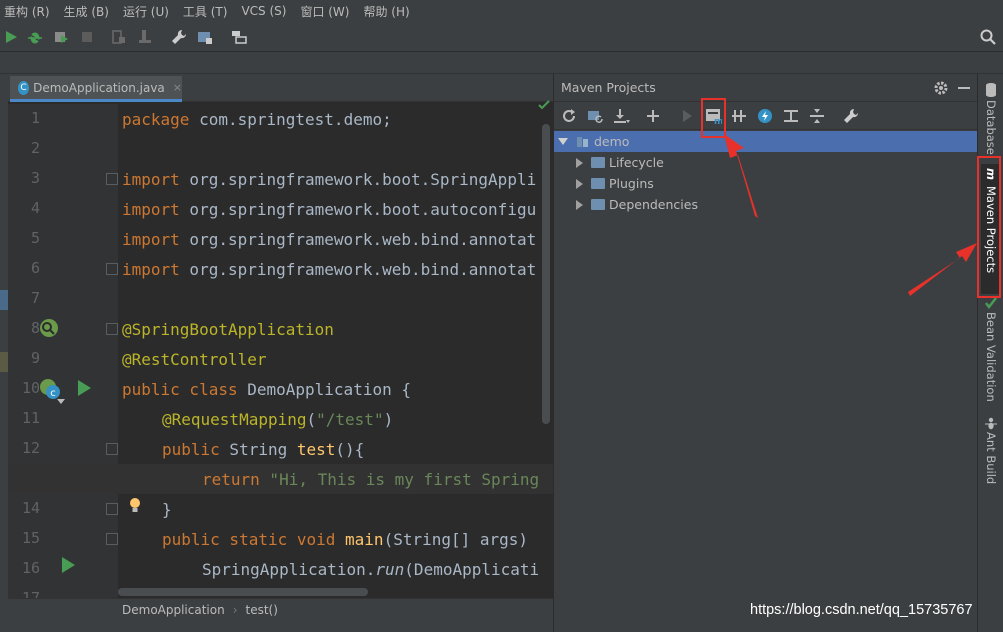 The image size is (1003, 632). I want to click on code-text: (DemoApplicati, so click(472, 569).